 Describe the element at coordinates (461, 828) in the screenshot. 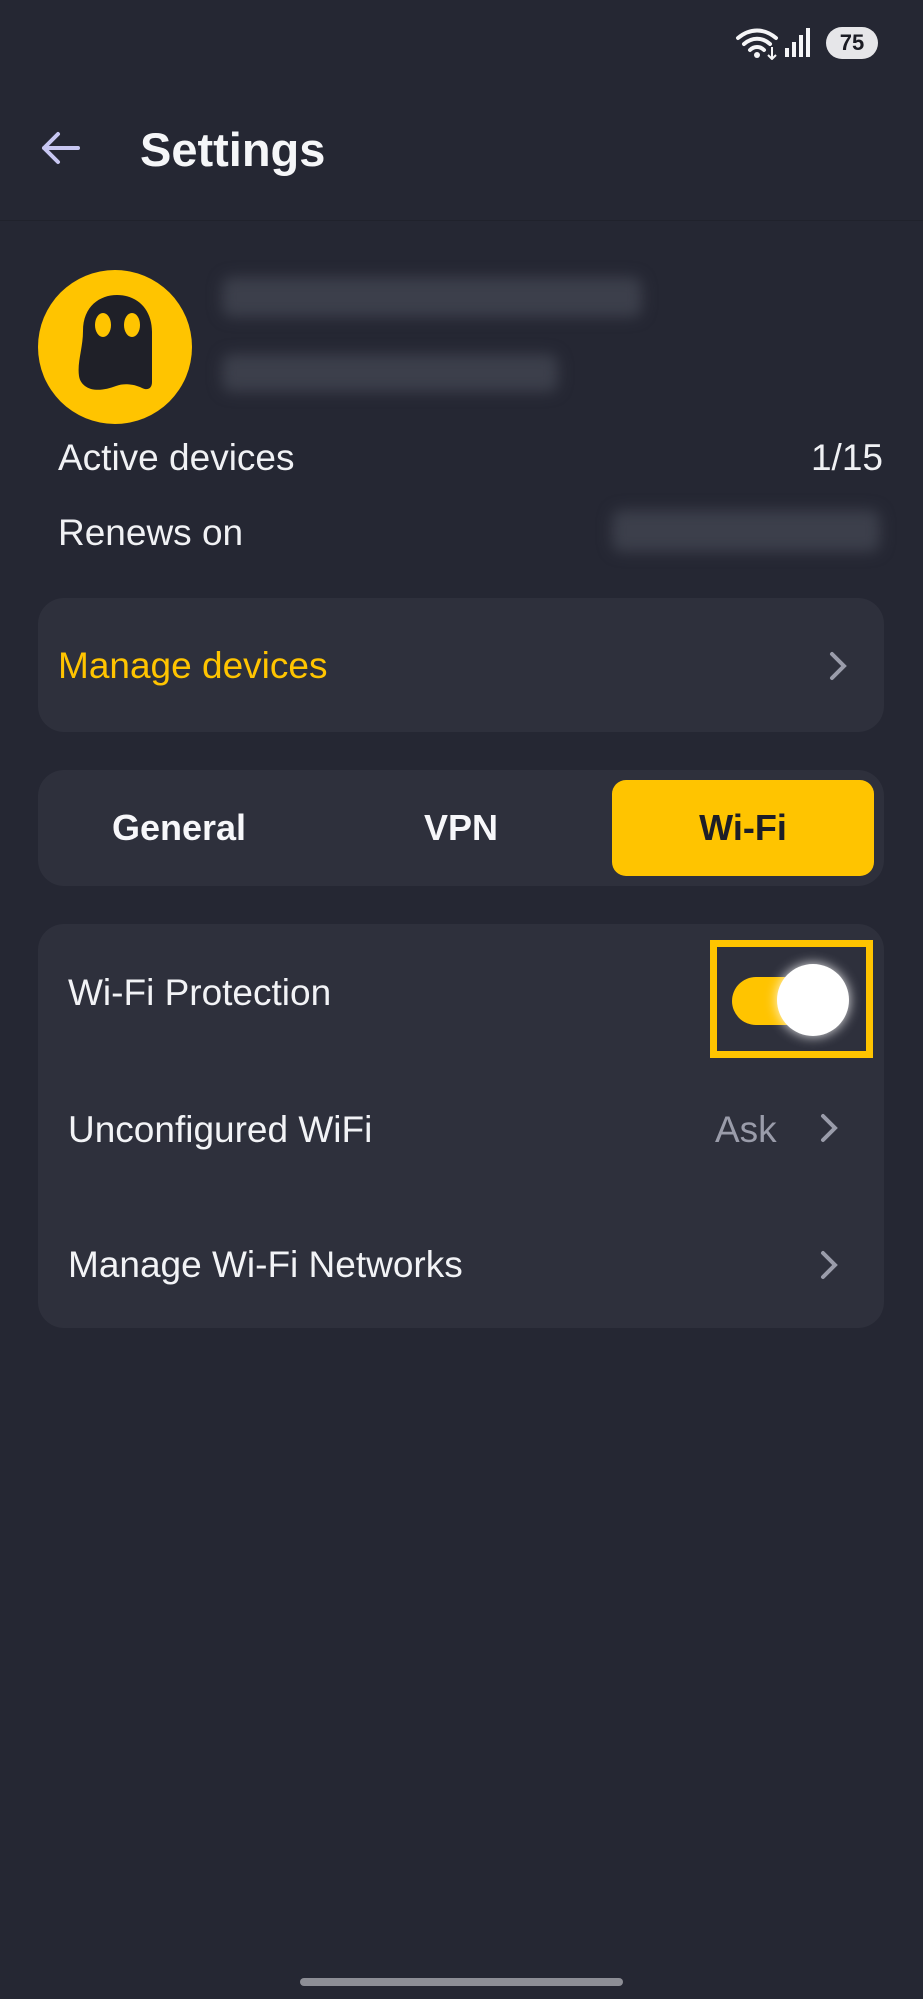

I see `tab-vpn: VPN` at that location.